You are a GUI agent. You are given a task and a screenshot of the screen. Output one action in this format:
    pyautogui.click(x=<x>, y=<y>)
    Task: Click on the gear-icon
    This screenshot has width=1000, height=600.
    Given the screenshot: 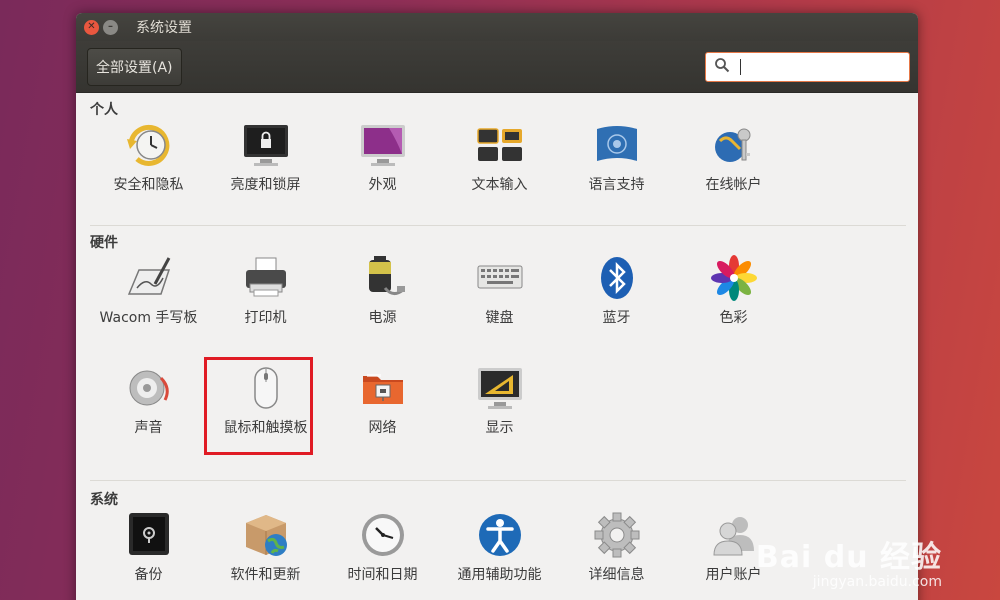 What is the action you would take?
    pyautogui.click(x=617, y=535)
    